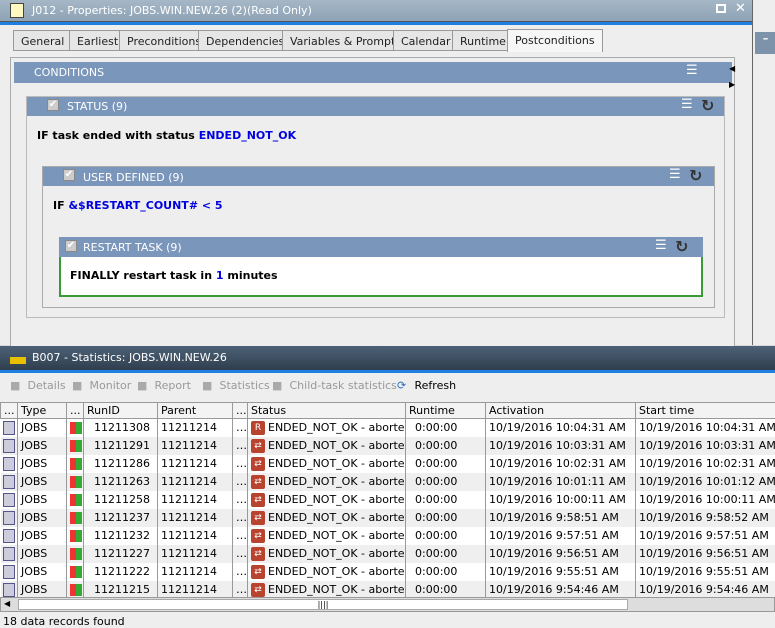 The image size is (775, 628). I want to click on user-defined-header: ✔ USER DEFINED (9) ☰ ↻, so click(378, 176).